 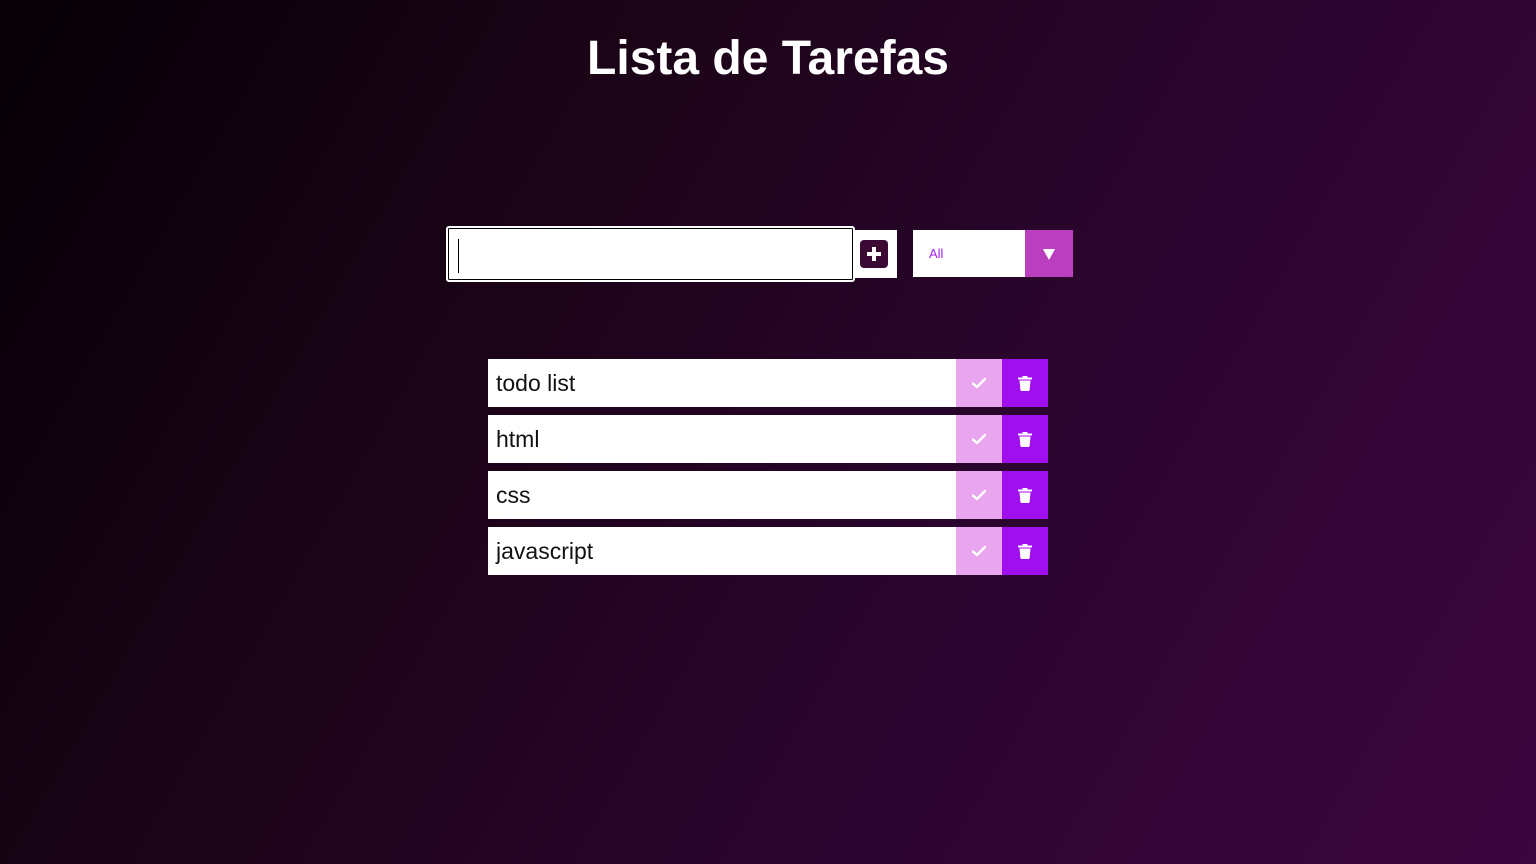 What do you see at coordinates (768, 58) in the screenshot?
I see `page-title: Lista de Tarefas` at bounding box center [768, 58].